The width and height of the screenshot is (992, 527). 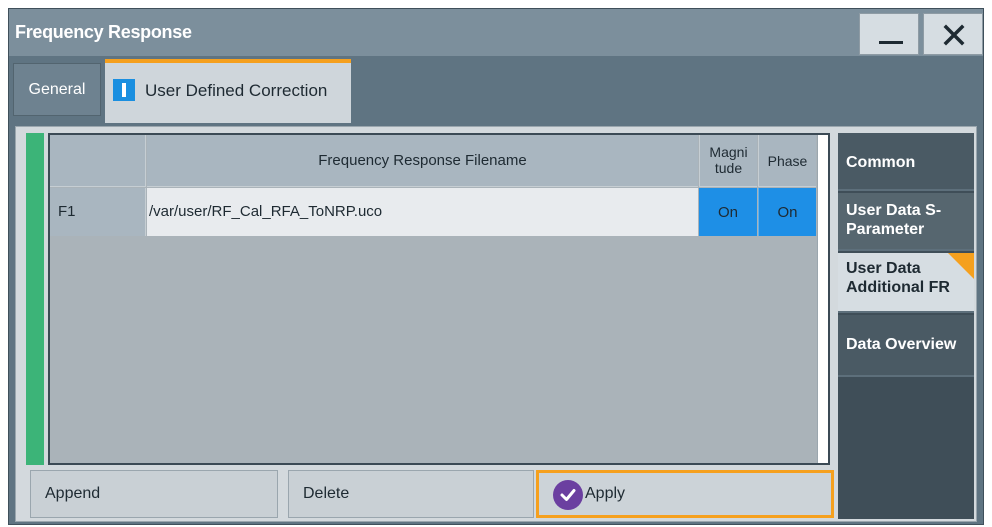 I want to click on row-magnitude-label: On, so click(x=727, y=212).